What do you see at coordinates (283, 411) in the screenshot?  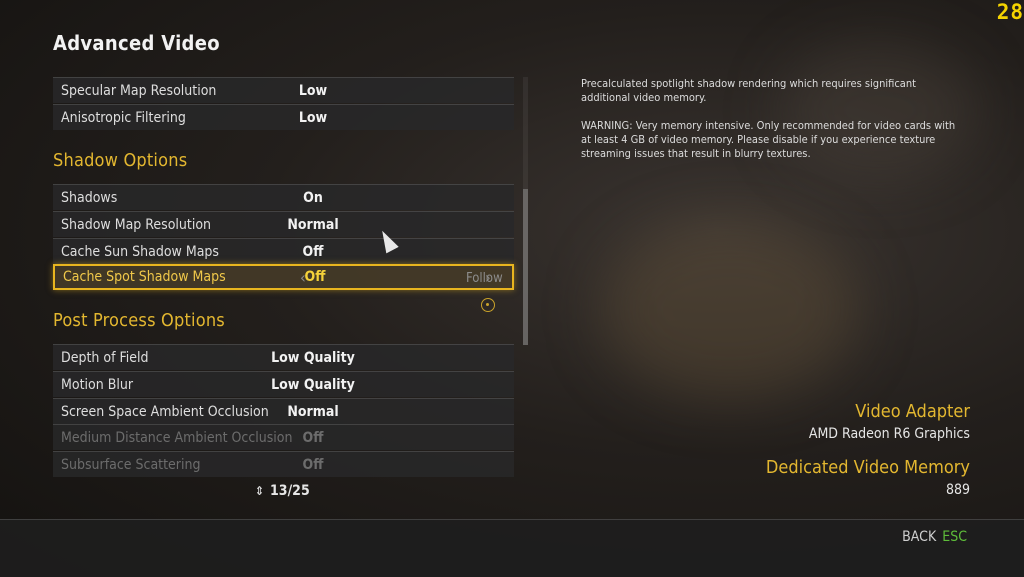 I see `setting-row-ssao: Screen Space Ambient Occlusion Normal` at bounding box center [283, 411].